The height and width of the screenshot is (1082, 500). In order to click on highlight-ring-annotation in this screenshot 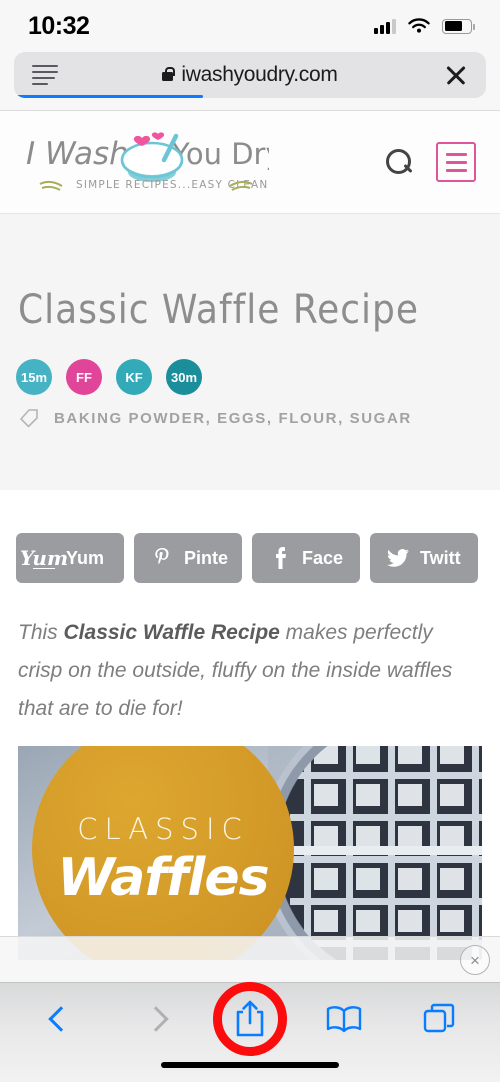, I will do `click(249, 1019)`.